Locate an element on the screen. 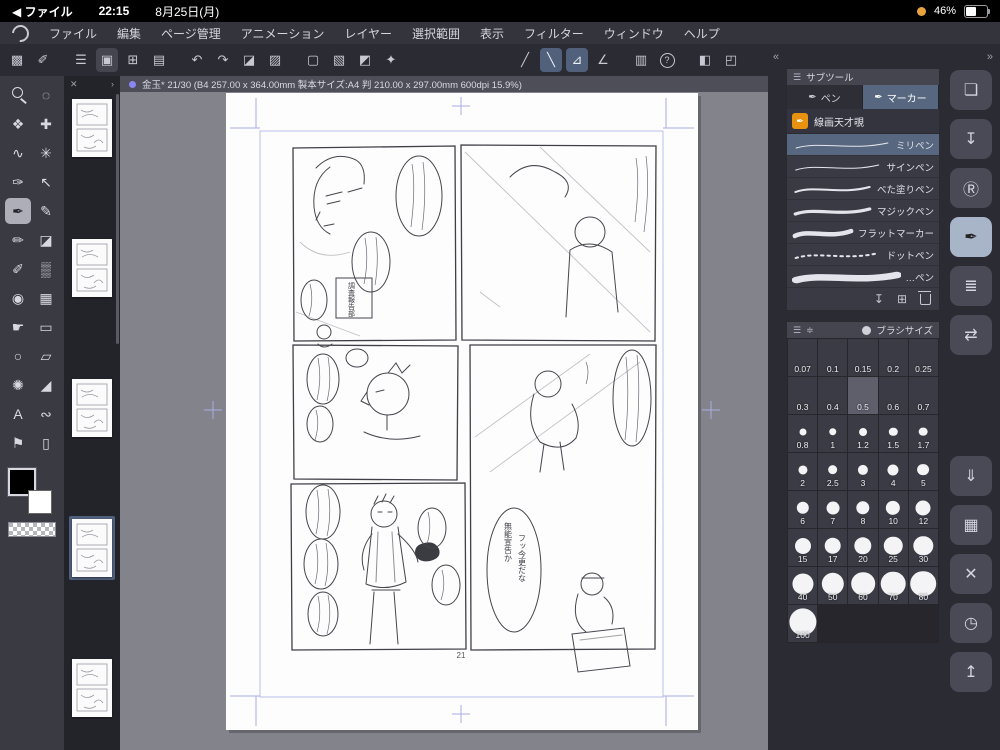  …ペン: …ペン is located at coordinates (863, 277).